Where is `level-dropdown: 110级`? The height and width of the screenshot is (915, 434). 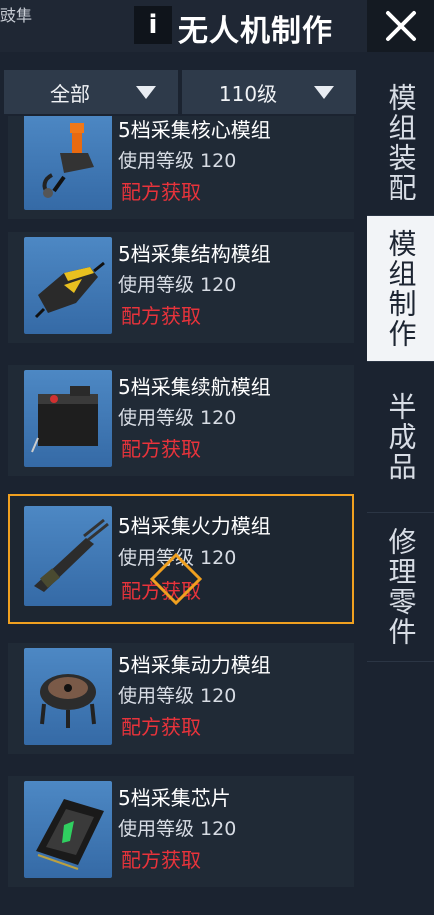 level-dropdown: 110级 is located at coordinates (269, 92).